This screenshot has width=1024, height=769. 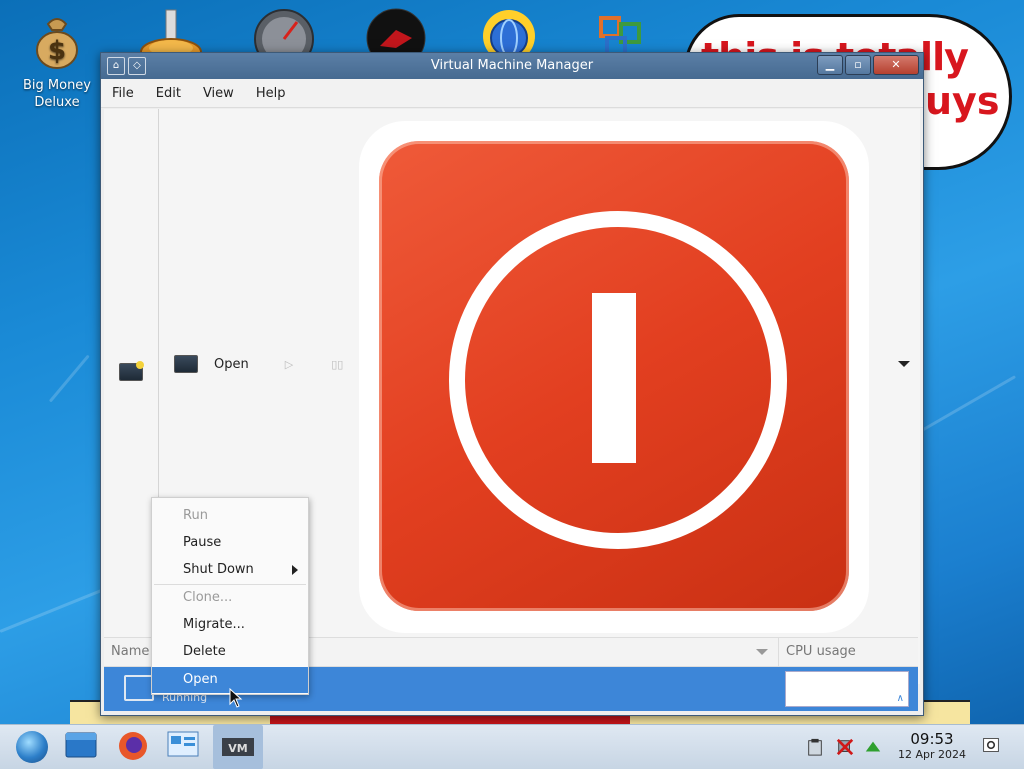 I want to click on taskbar-file-manager, so click(x=84, y=747).